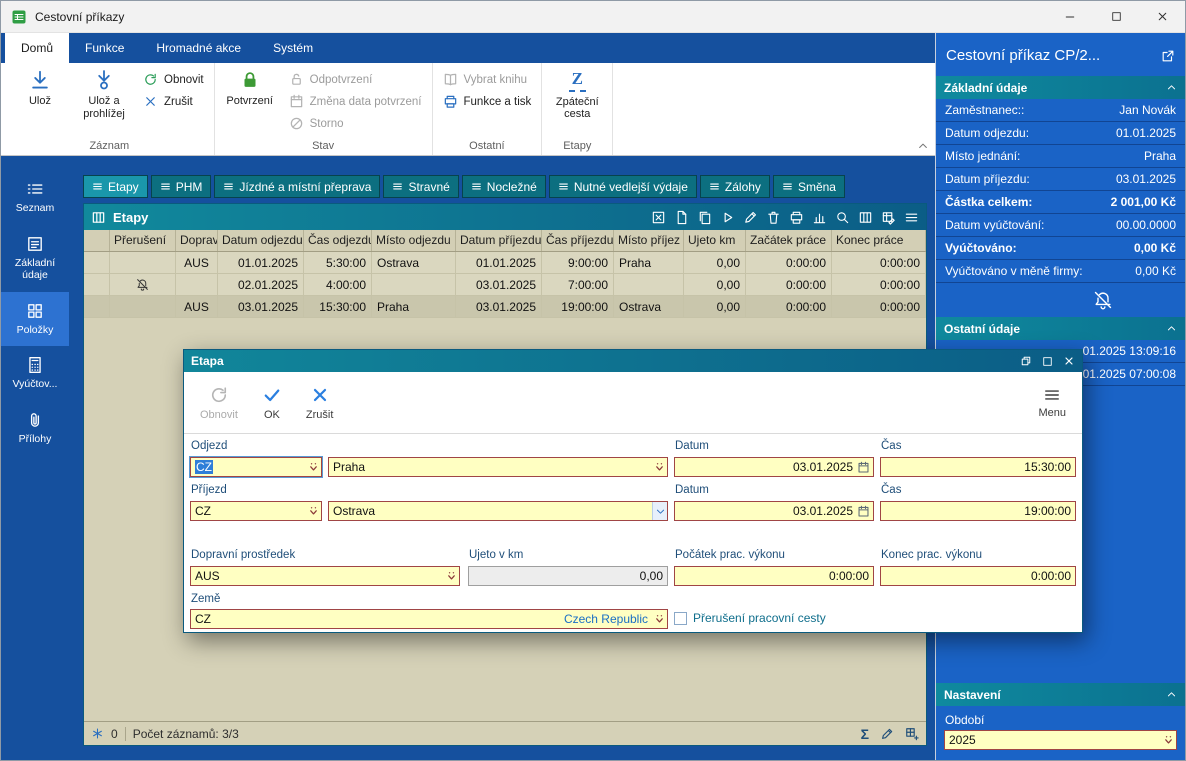  What do you see at coordinates (659, 511) in the screenshot?
I see `combo-arrow-icon` at bounding box center [659, 511].